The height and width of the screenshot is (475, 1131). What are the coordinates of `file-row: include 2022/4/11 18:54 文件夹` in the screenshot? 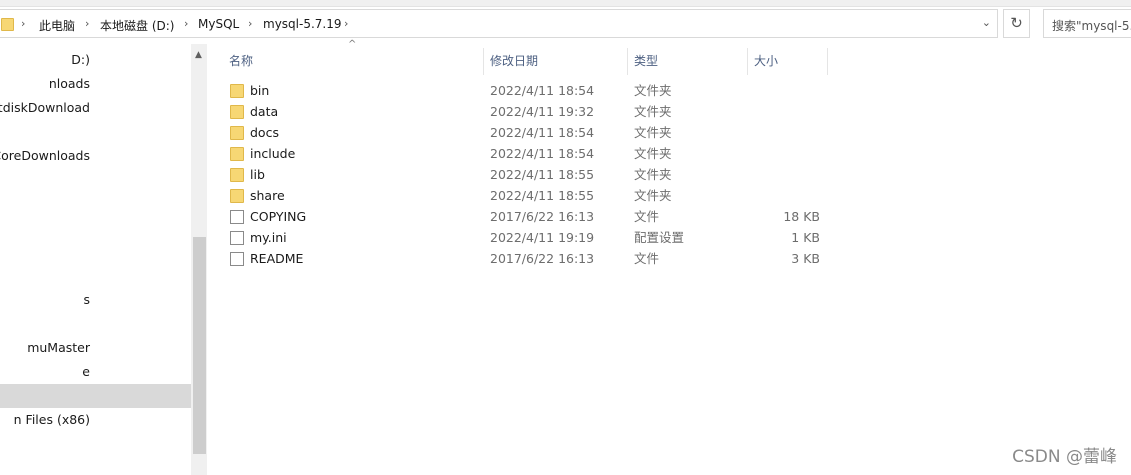 It's located at (528, 153).